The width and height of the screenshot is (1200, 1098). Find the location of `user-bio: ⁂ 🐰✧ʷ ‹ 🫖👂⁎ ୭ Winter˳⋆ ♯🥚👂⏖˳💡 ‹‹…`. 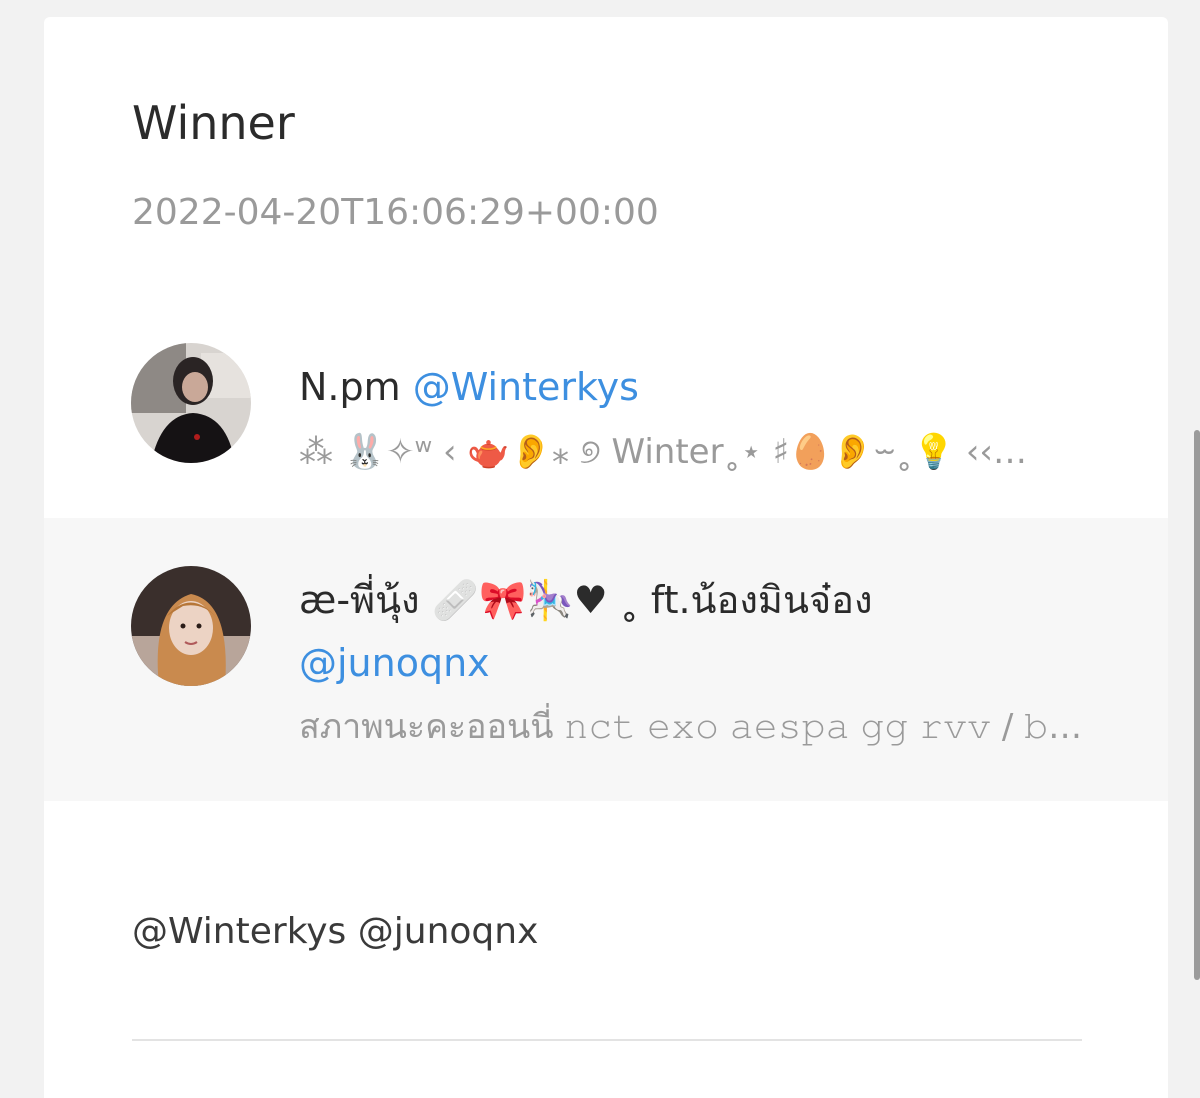

user-bio: ⁂ 🐰✧ʷ ‹ 🫖👂⁎ ୭ Winter˳⋆ ♯🥚👂⏖˳💡 ‹‹… is located at coordinates (663, 452).